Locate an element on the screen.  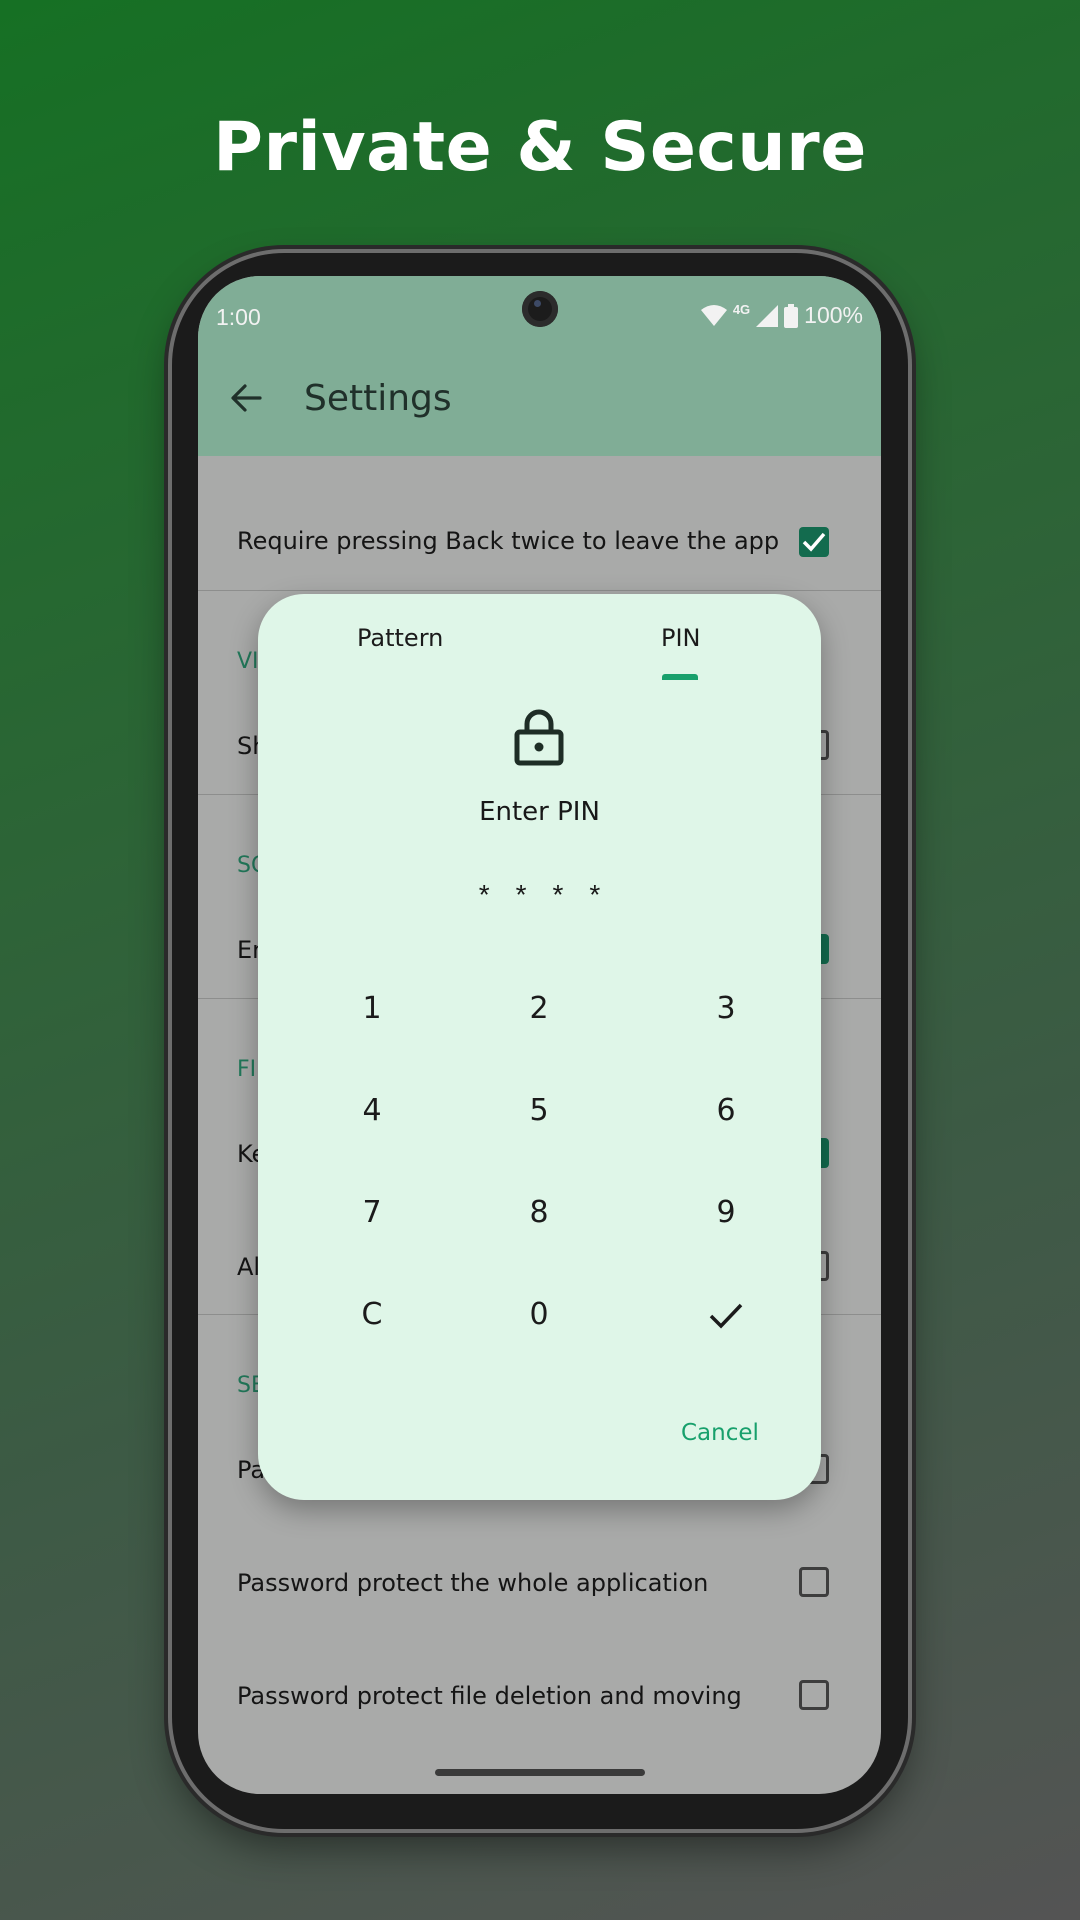
section-header: FI is located at coordinates (247, 1069).